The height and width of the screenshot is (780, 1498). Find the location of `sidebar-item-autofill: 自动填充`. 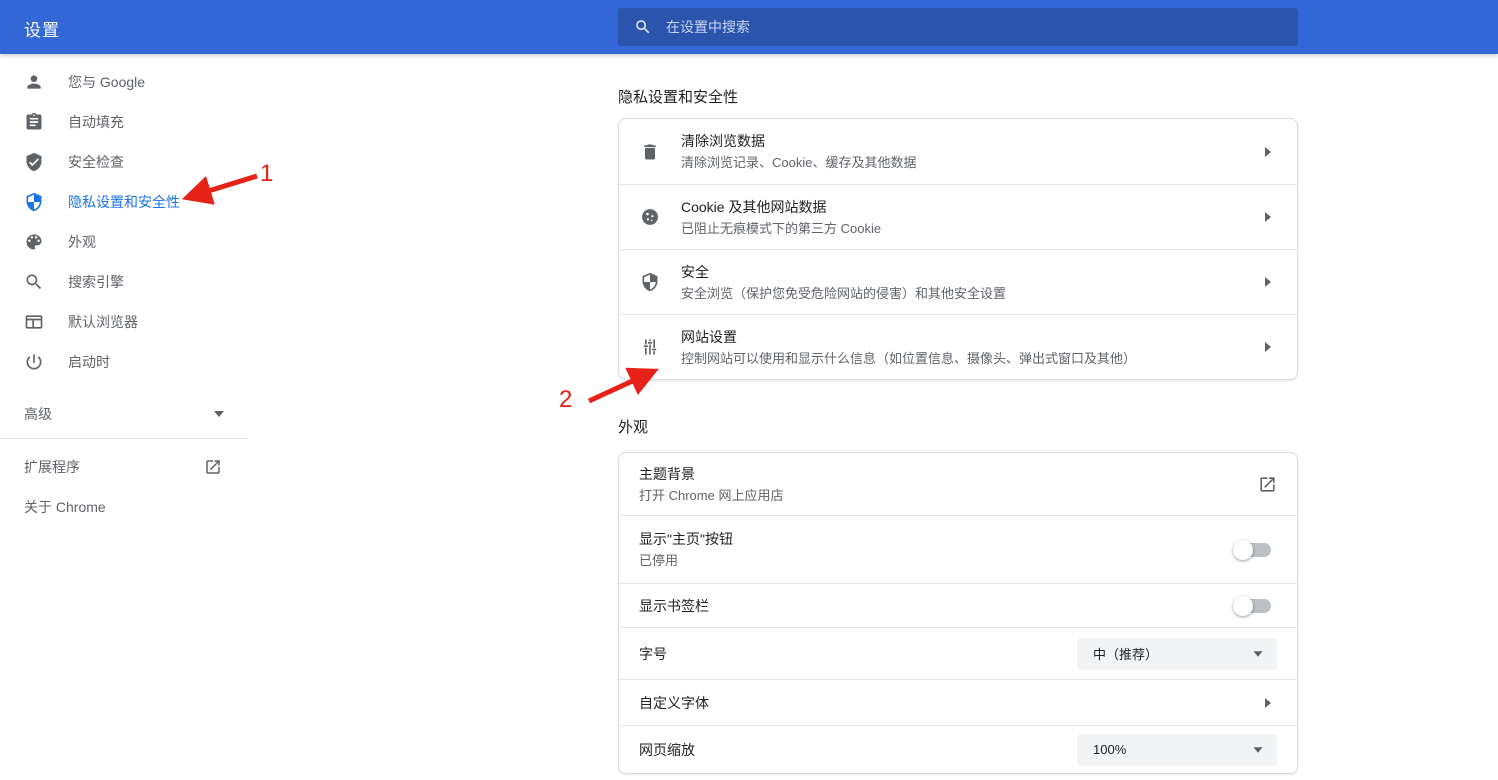

sidebar-item-autofill: 自动填充 is located at coordinates (124, 122).